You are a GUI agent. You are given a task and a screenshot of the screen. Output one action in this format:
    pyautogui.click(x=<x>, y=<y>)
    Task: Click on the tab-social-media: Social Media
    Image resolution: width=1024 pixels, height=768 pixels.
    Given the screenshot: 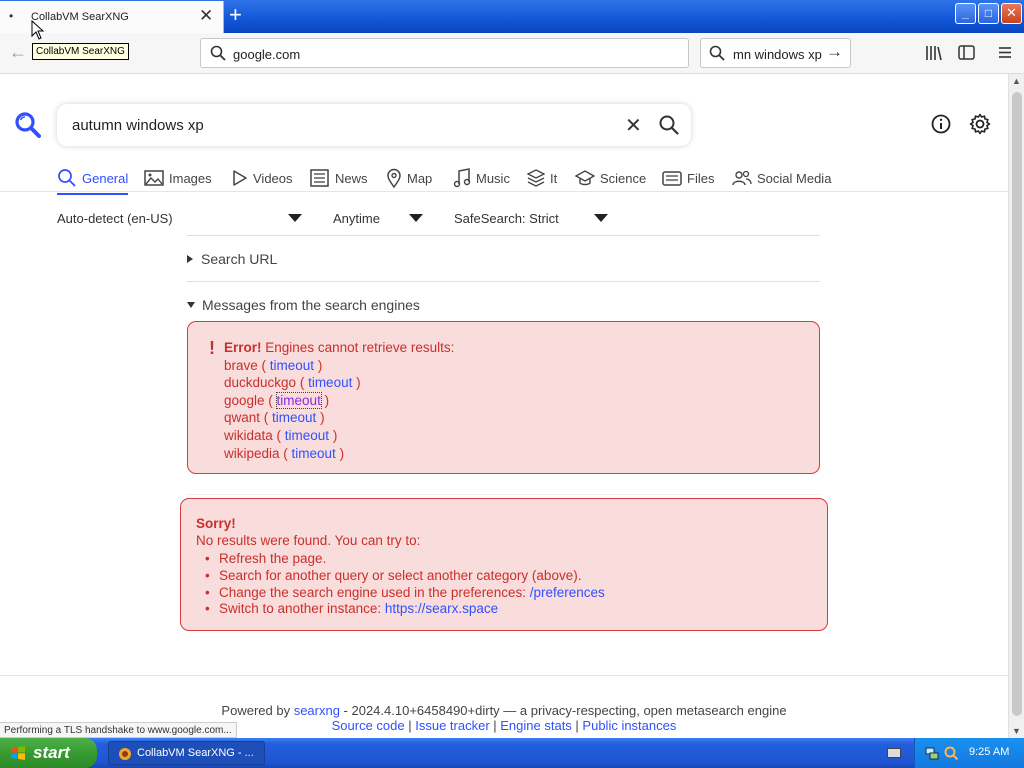 What is the action you would take?
    pyautogui.click(x=781, y=178)
    